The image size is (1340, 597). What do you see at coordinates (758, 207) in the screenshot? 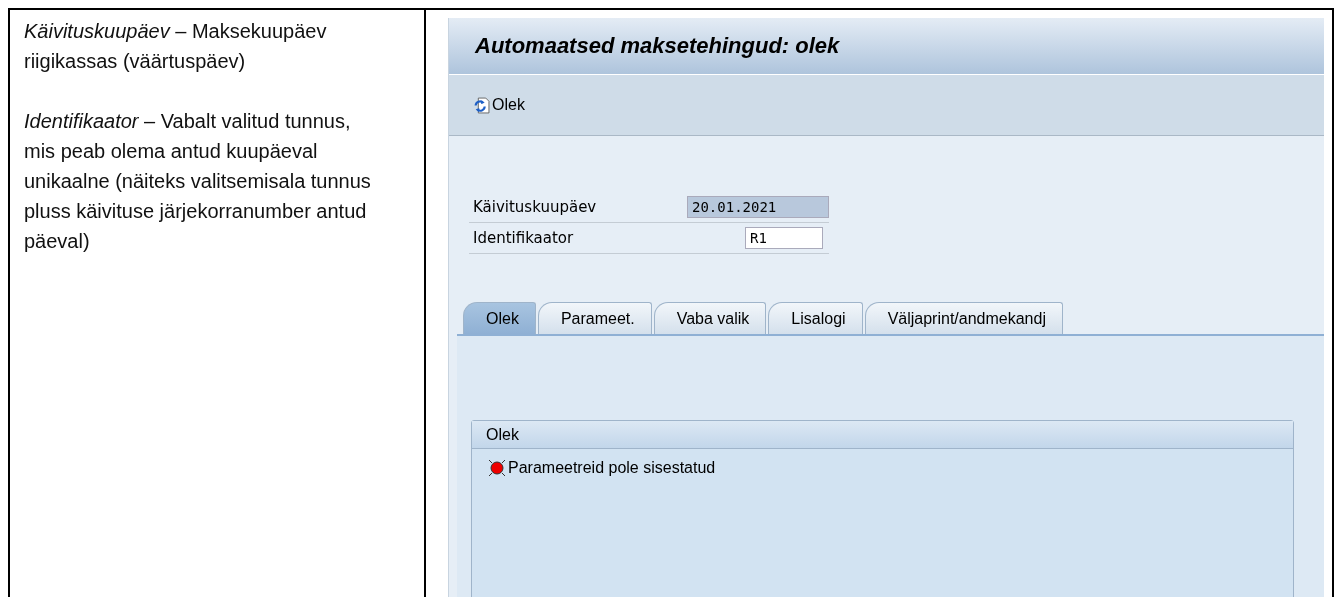
I see `input-field: 20.01.2021` at bounding box center [758, 207].